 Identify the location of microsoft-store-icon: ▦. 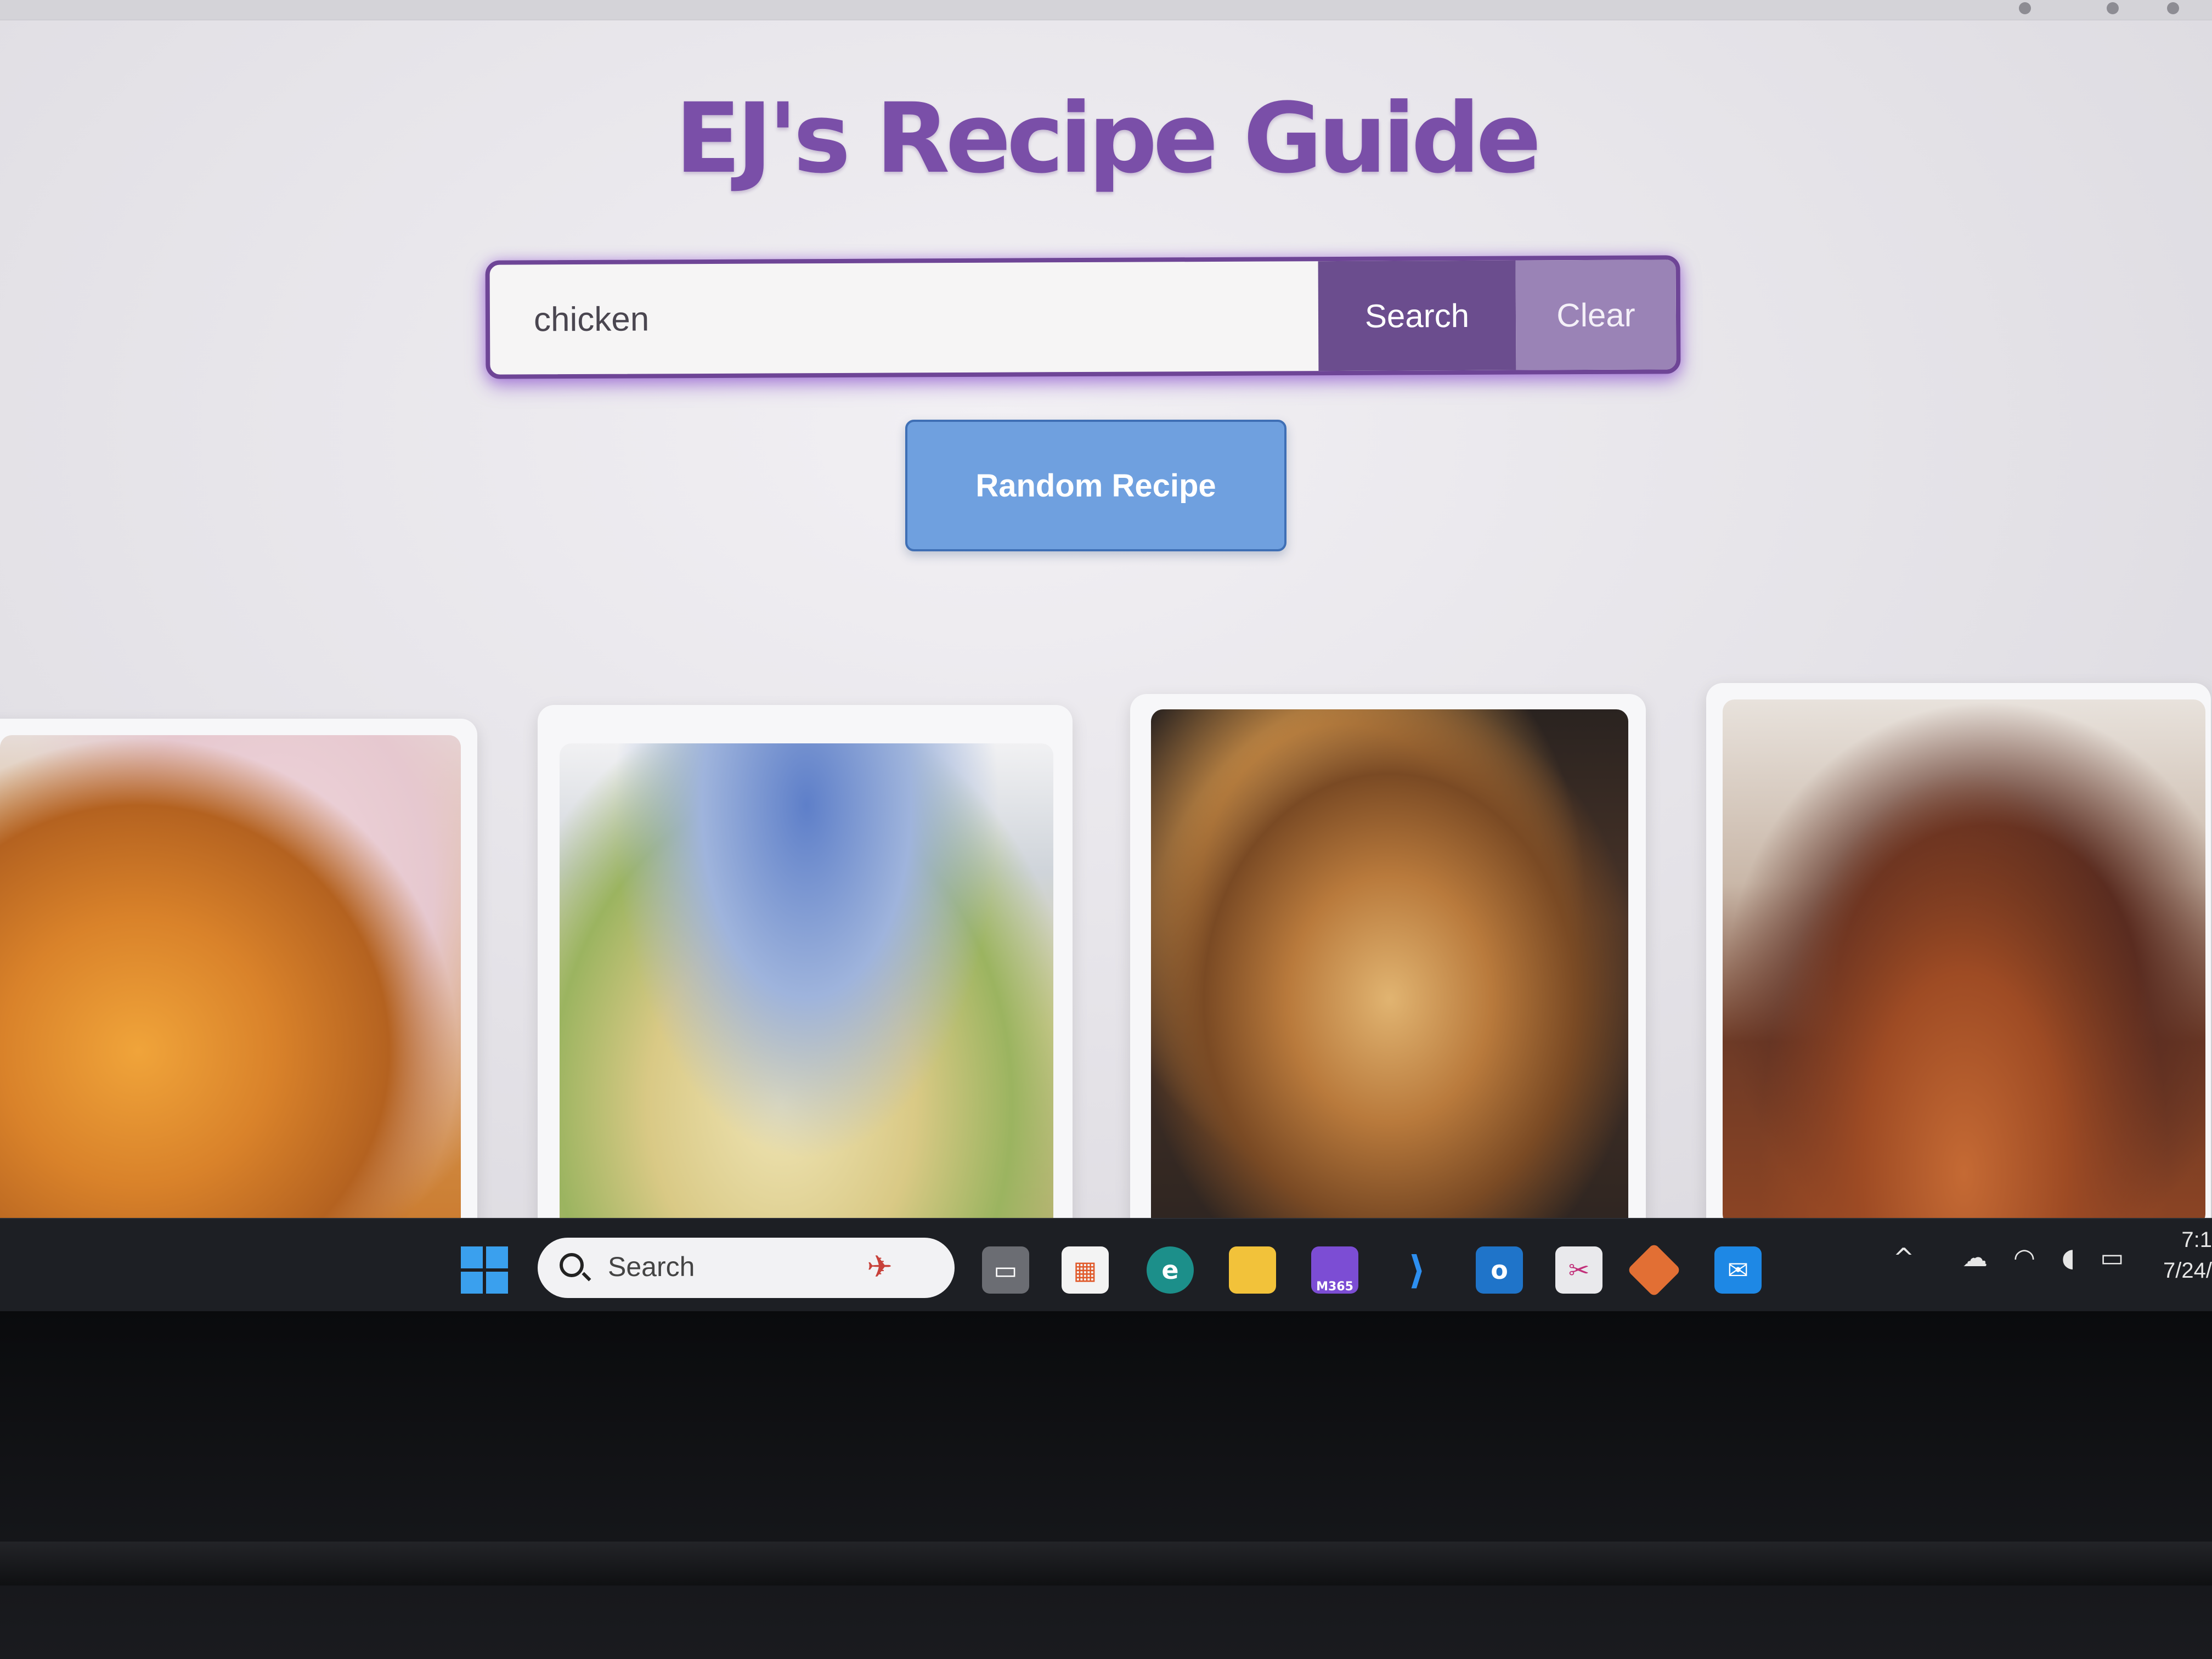
(1085, 1270).